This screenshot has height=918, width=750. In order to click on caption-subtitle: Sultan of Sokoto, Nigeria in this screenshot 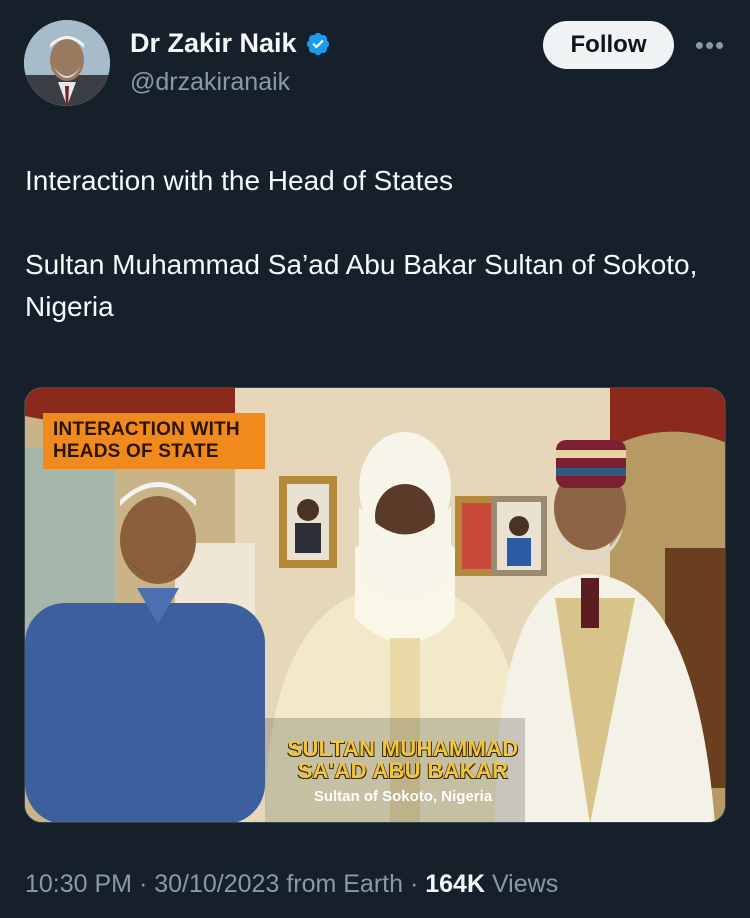, I will do `click(403, 796)`.